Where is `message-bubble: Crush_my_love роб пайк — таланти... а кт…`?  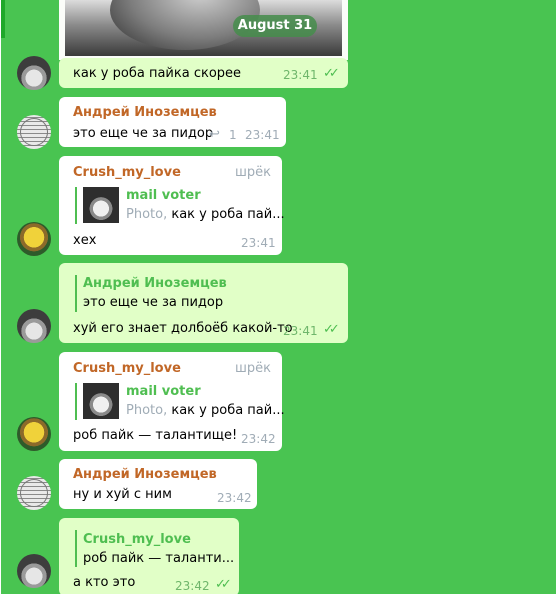 message-bubble: Crush_my_love роб пайк — таланти... а кт… is located at coordinates (149, 556).